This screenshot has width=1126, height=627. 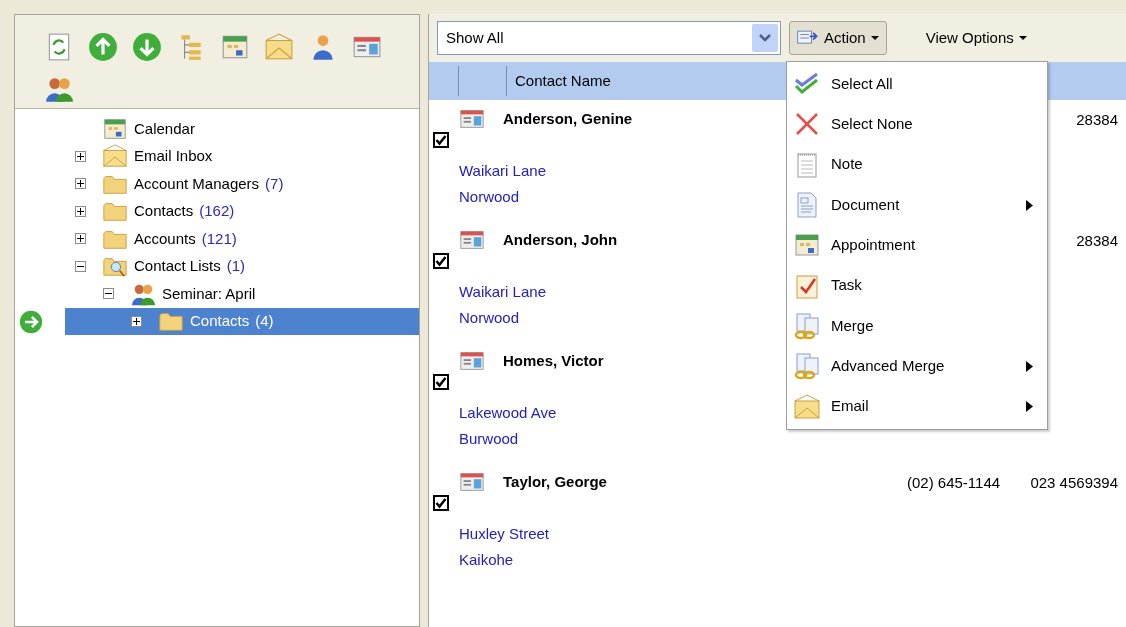 I want to click on menu-item: Merge, so click(x=917, y=326).